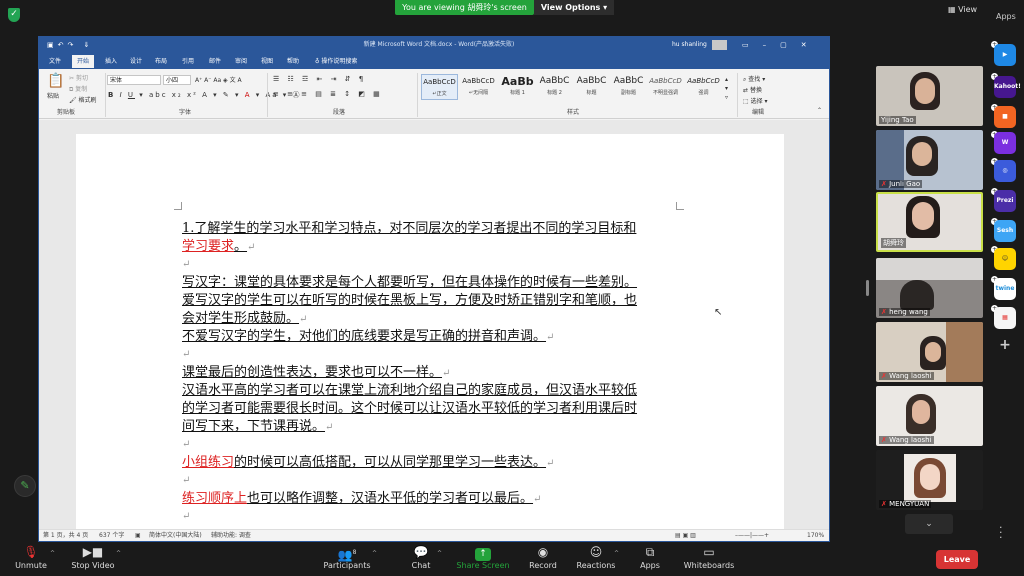  I want to click on align-buttons: ≡ ≡ ≡ ▤ ≣ ↕ ◩ ▦, so click(328, 94).